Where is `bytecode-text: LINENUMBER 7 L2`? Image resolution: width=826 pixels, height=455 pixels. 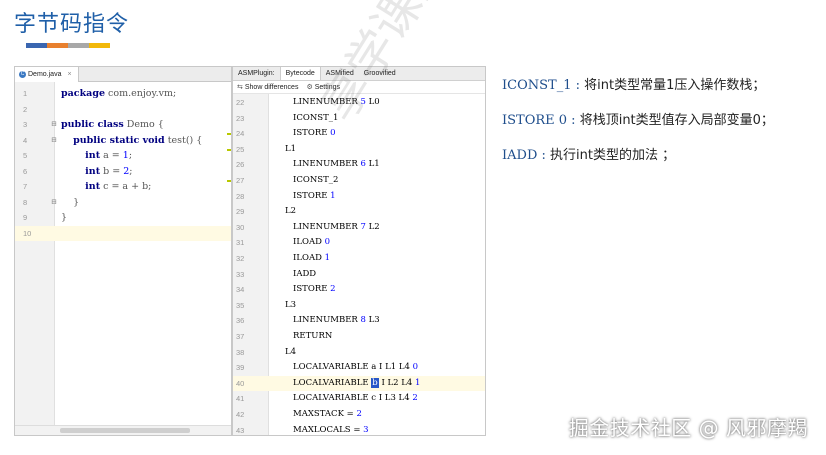 bytecode-text: LINENUMBER 7 L2 is located at coordinates (336, 226).